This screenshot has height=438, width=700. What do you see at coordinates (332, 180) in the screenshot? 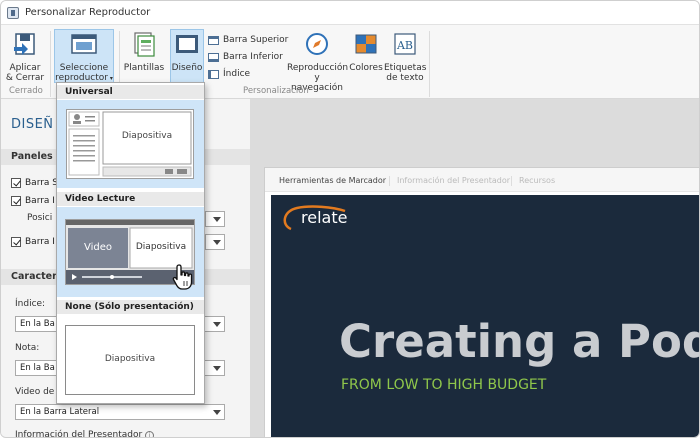
I see `tab-bookmark-tools: Herramientas de Marcador` at bounding box center [332, 180].